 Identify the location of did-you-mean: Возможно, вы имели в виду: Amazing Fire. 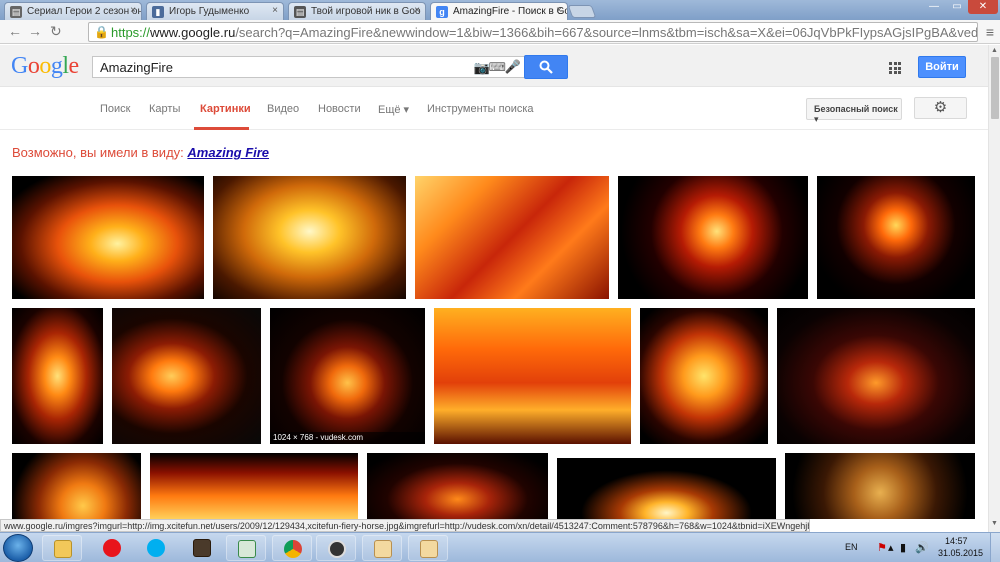
(140, 152).